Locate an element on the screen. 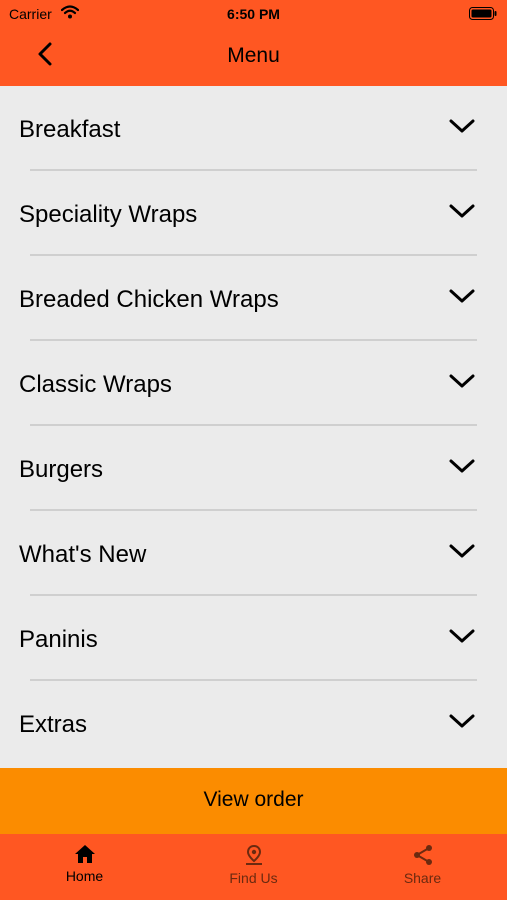  menu-category-breakfast: Breakfast is located at coordinates (253, 128).